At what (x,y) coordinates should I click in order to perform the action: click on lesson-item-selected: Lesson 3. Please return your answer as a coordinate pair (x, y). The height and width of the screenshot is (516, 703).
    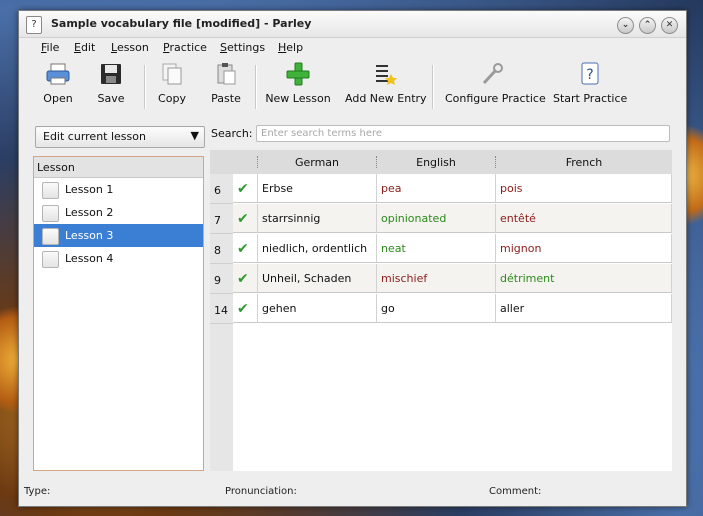
    Looking at the image, I should click on (118, 235).